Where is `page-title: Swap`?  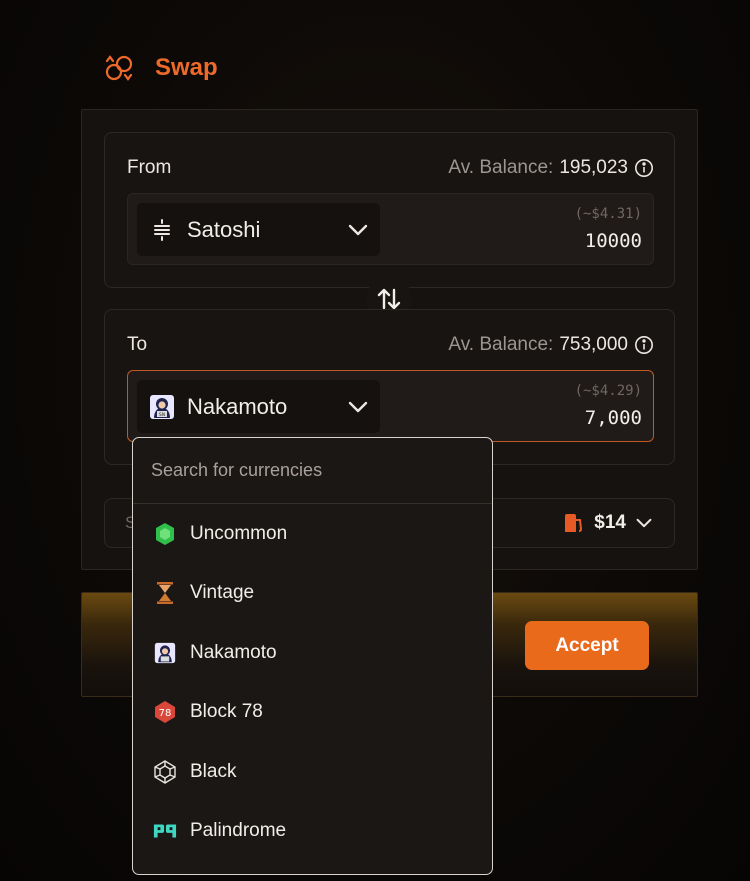 page-title: Swap is located at coordinates (186, 67).